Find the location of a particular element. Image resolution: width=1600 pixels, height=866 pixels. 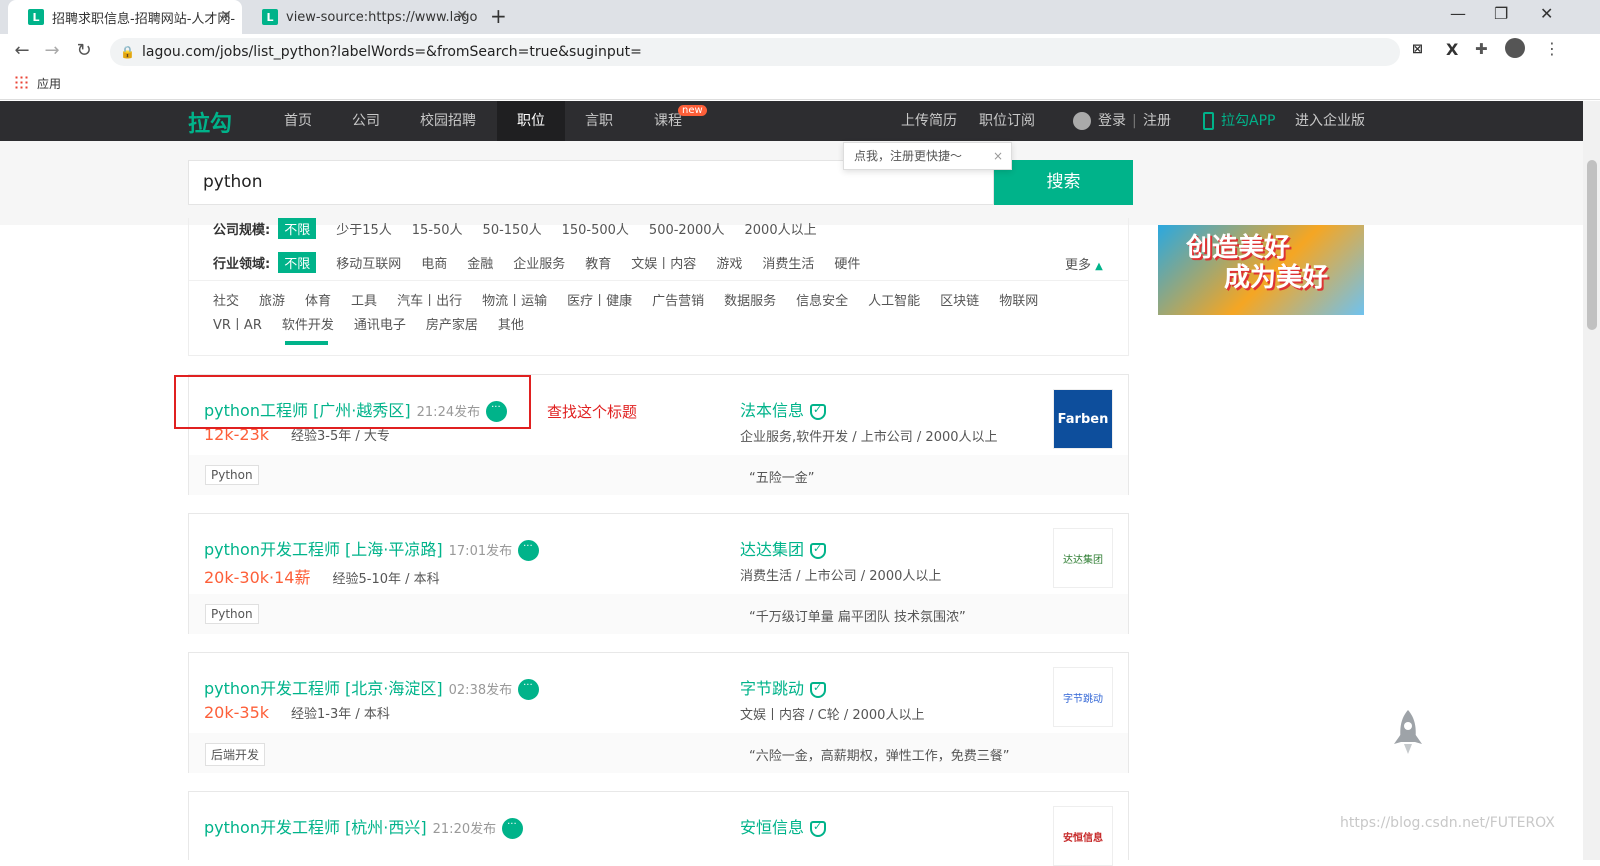

apps-grid-icon is located at coordinates (21, 82).